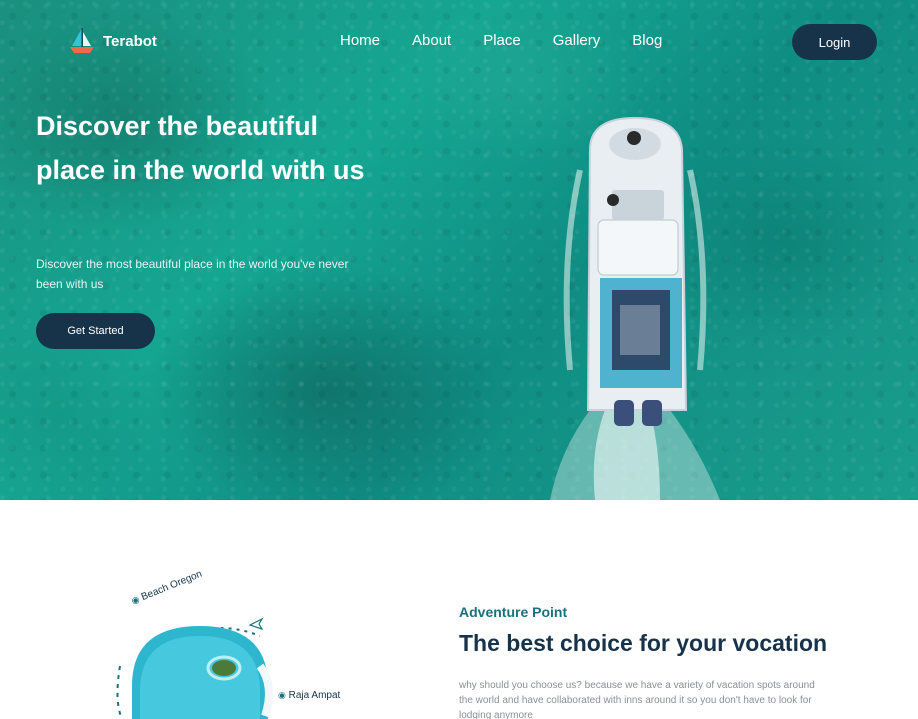 The width and height of the screenshot is (918, 719). Describe the element at coordinates (235, 644) in the screenshot. I see `destination-map-card: ◉ Beach Oregon ◉ Raja Ampat` at that location.